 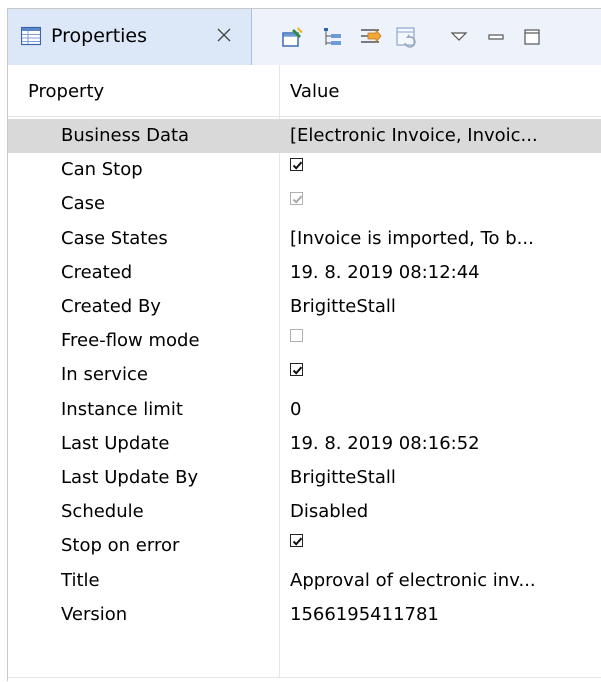 I want to click on table-row: Created By BrigitteStall, so click(x=304, y=307).